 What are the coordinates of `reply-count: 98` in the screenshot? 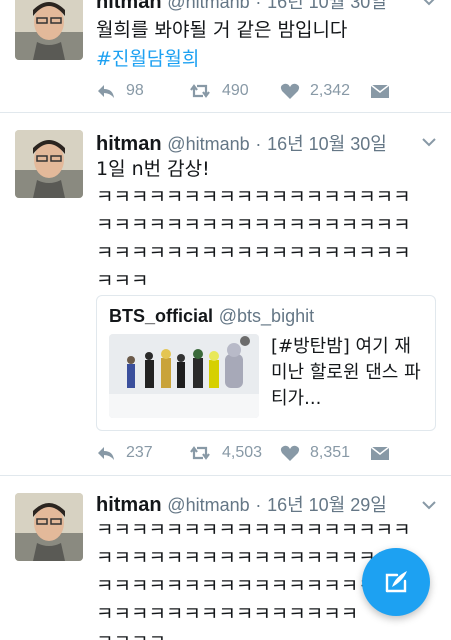 It's located at (135, 90).